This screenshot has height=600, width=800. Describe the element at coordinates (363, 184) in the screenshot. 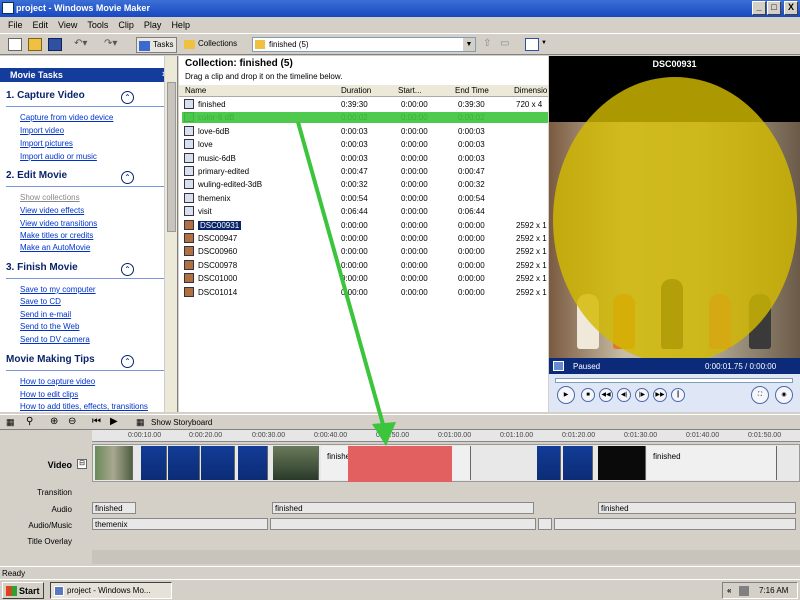

I see `collection-row: wuling-edited-3dB 0:00:32 0:00:00 0:00:32` at that location.